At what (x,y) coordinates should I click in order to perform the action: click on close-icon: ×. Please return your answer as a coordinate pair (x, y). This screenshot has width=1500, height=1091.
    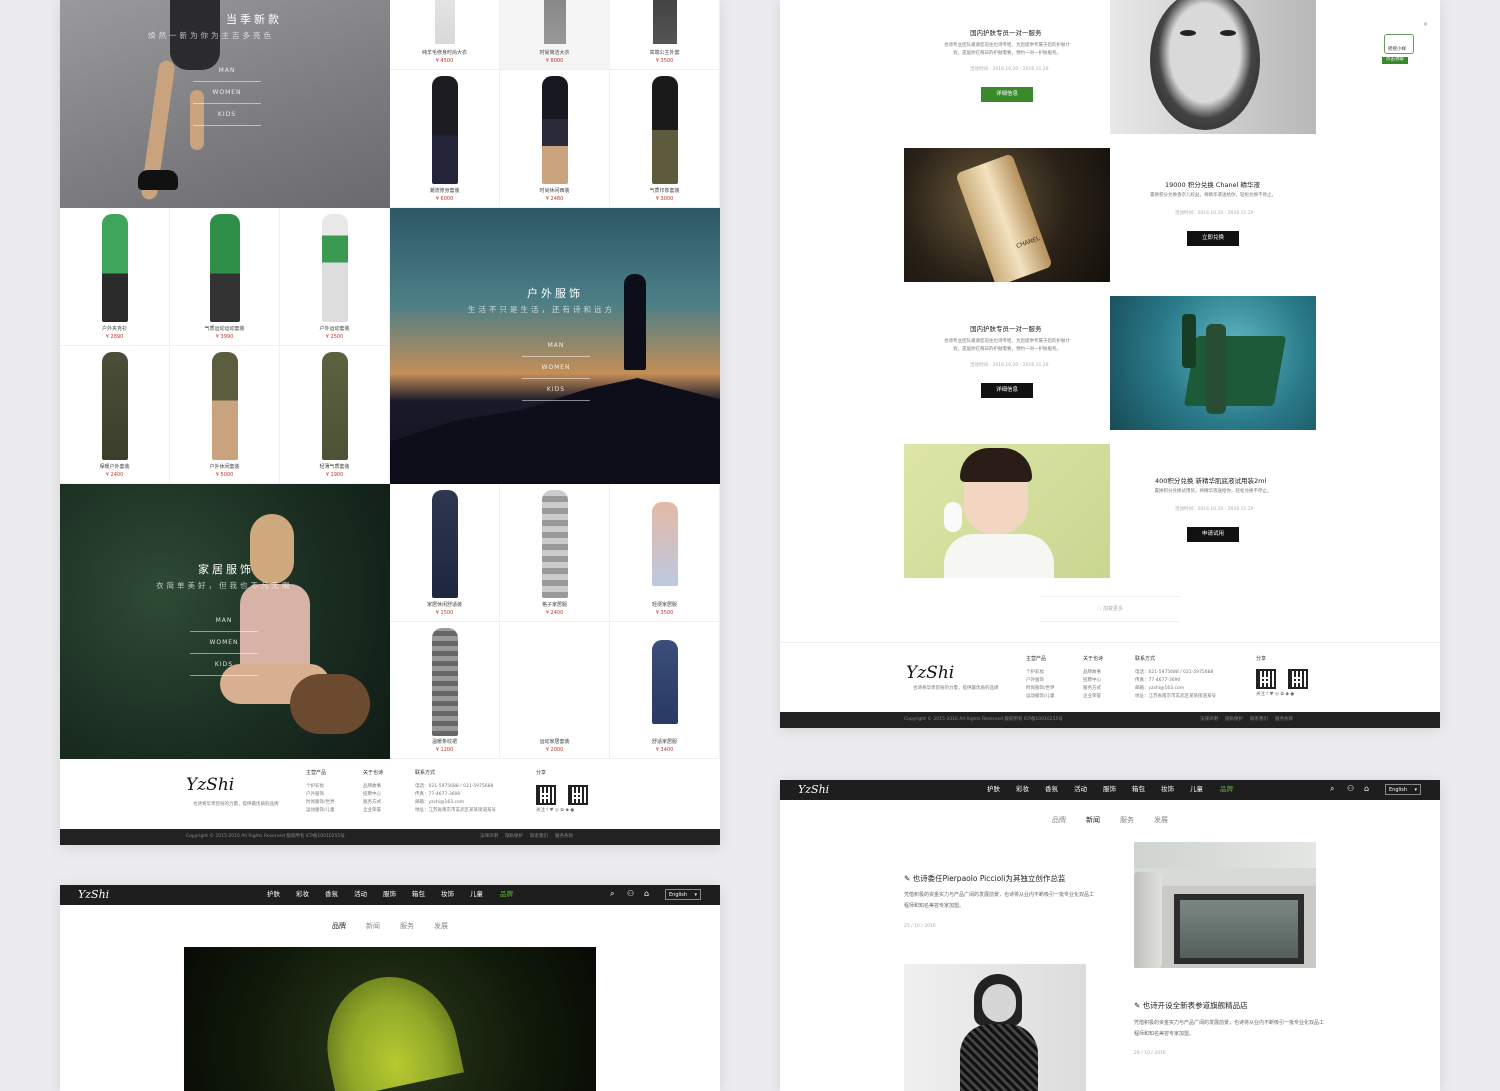
    Looking at the image, I should click on (1425, 25).